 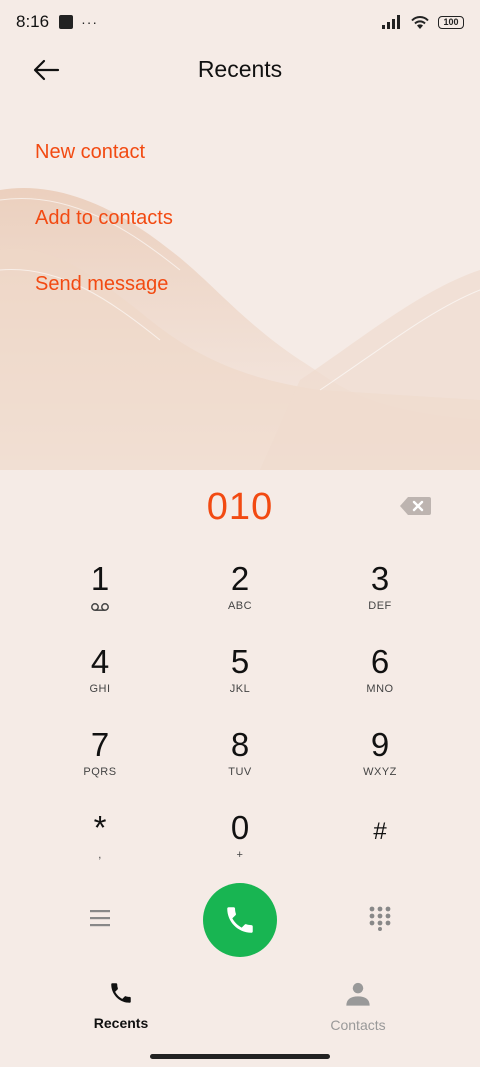 I want to click on person-icon, so click(x=358, y=994).